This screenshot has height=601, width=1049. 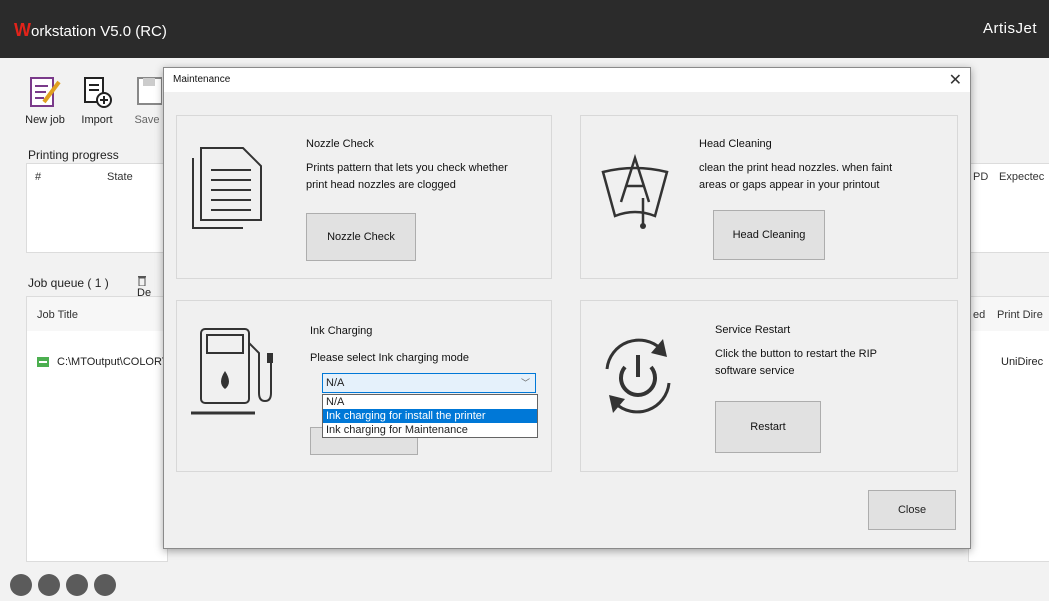 What do you see at coordinates (796, 354) in the screenshot?
I see `service-restart-desc-line1: Click the button to restart the RIP` at bounding box center [796, 354].